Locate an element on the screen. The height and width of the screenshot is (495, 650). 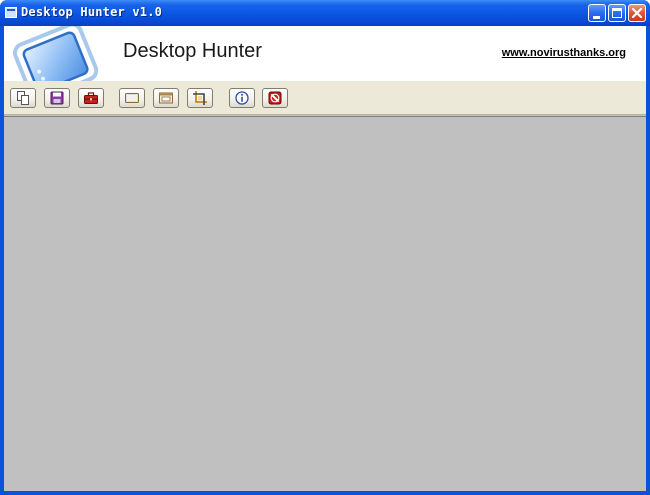
exit-button is located at coordinates (275, 98).